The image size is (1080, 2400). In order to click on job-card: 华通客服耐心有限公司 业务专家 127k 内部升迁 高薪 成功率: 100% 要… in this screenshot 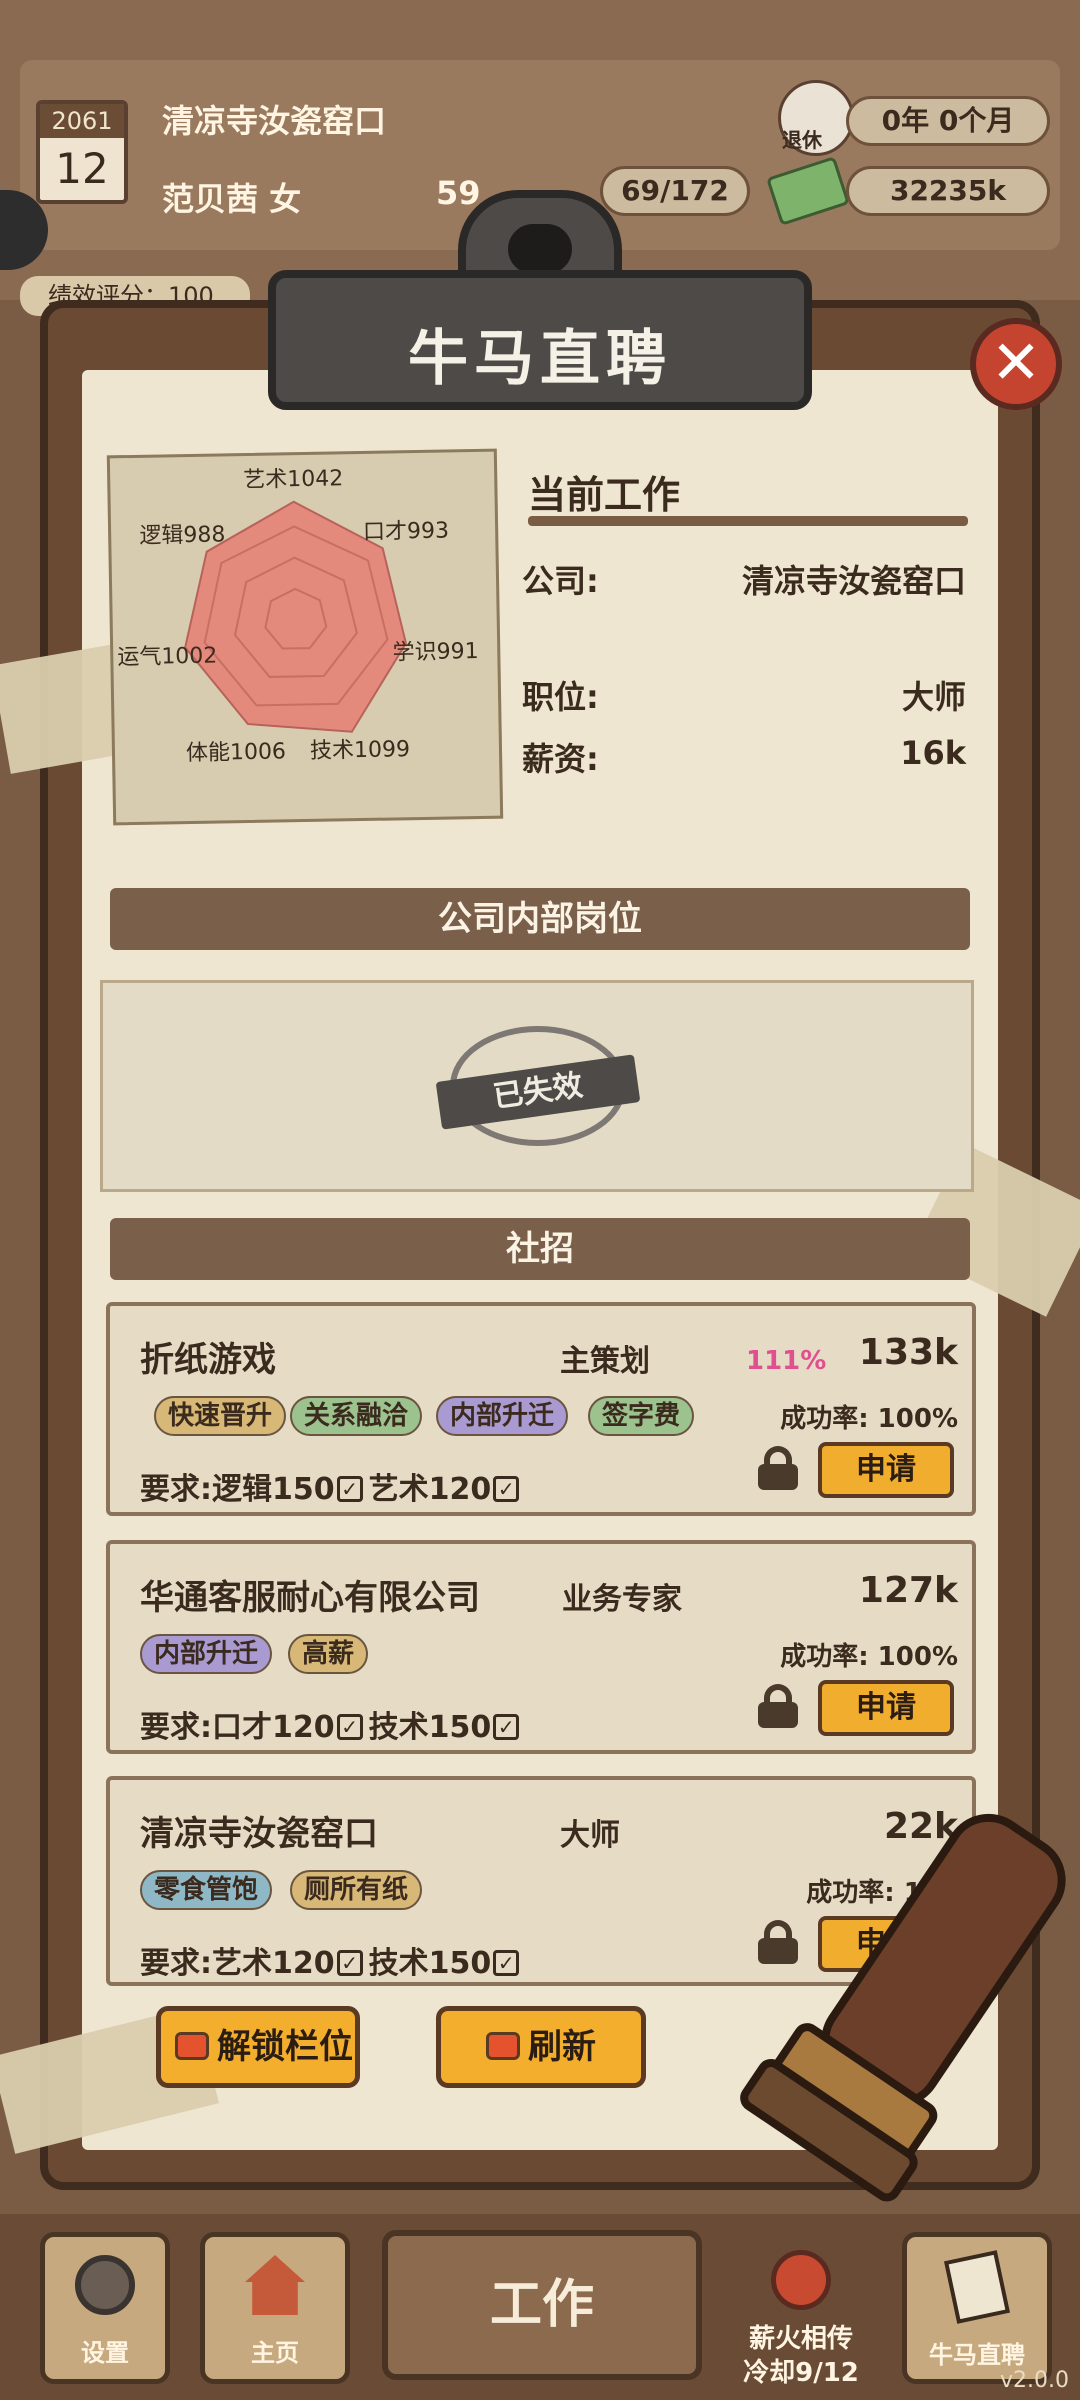, I will do `click(541, 1647)`.